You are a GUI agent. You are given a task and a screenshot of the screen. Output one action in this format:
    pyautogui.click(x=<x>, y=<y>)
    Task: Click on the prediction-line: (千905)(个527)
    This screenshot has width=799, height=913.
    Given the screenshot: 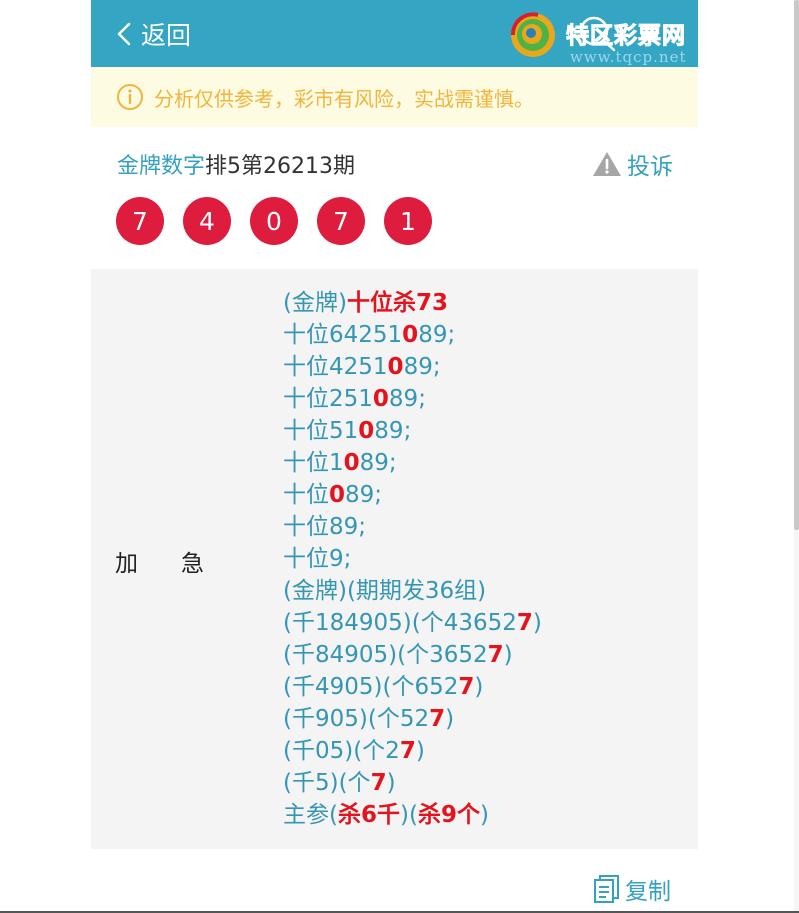 What is the action you would take?
    pyautogui.click(x=412, y=719)
    